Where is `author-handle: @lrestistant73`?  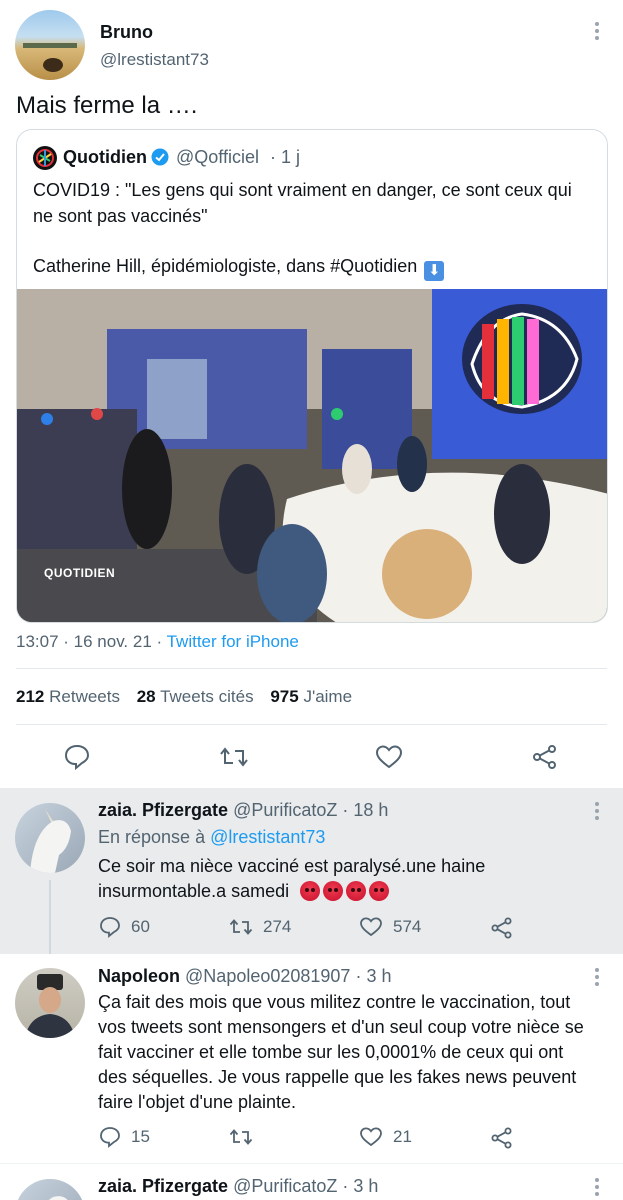
author-handle: @lrestistant73 is located at coordinates (154, 60).